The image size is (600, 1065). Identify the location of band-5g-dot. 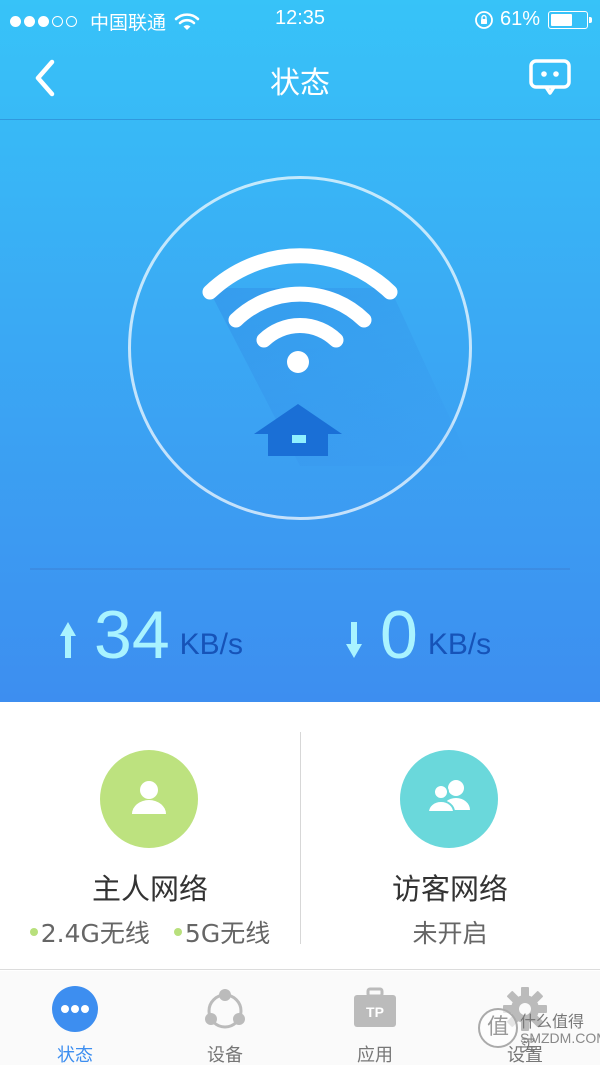
(177, 932).